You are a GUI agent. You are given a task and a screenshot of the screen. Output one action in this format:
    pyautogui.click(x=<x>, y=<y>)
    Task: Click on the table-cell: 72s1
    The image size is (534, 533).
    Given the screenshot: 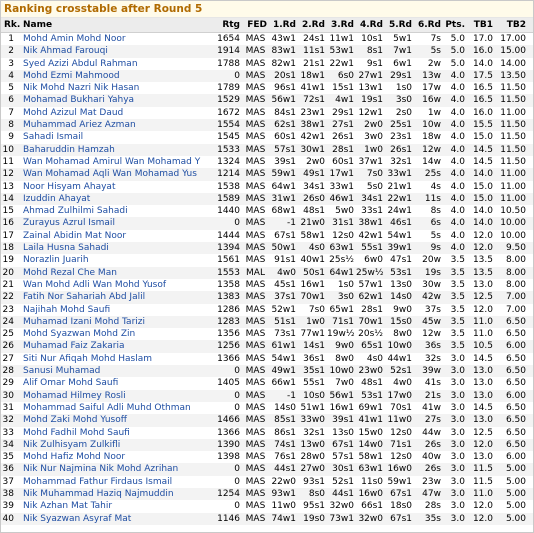 What is the action you would take?
    pyautogui.click(x=312, y=100)
    